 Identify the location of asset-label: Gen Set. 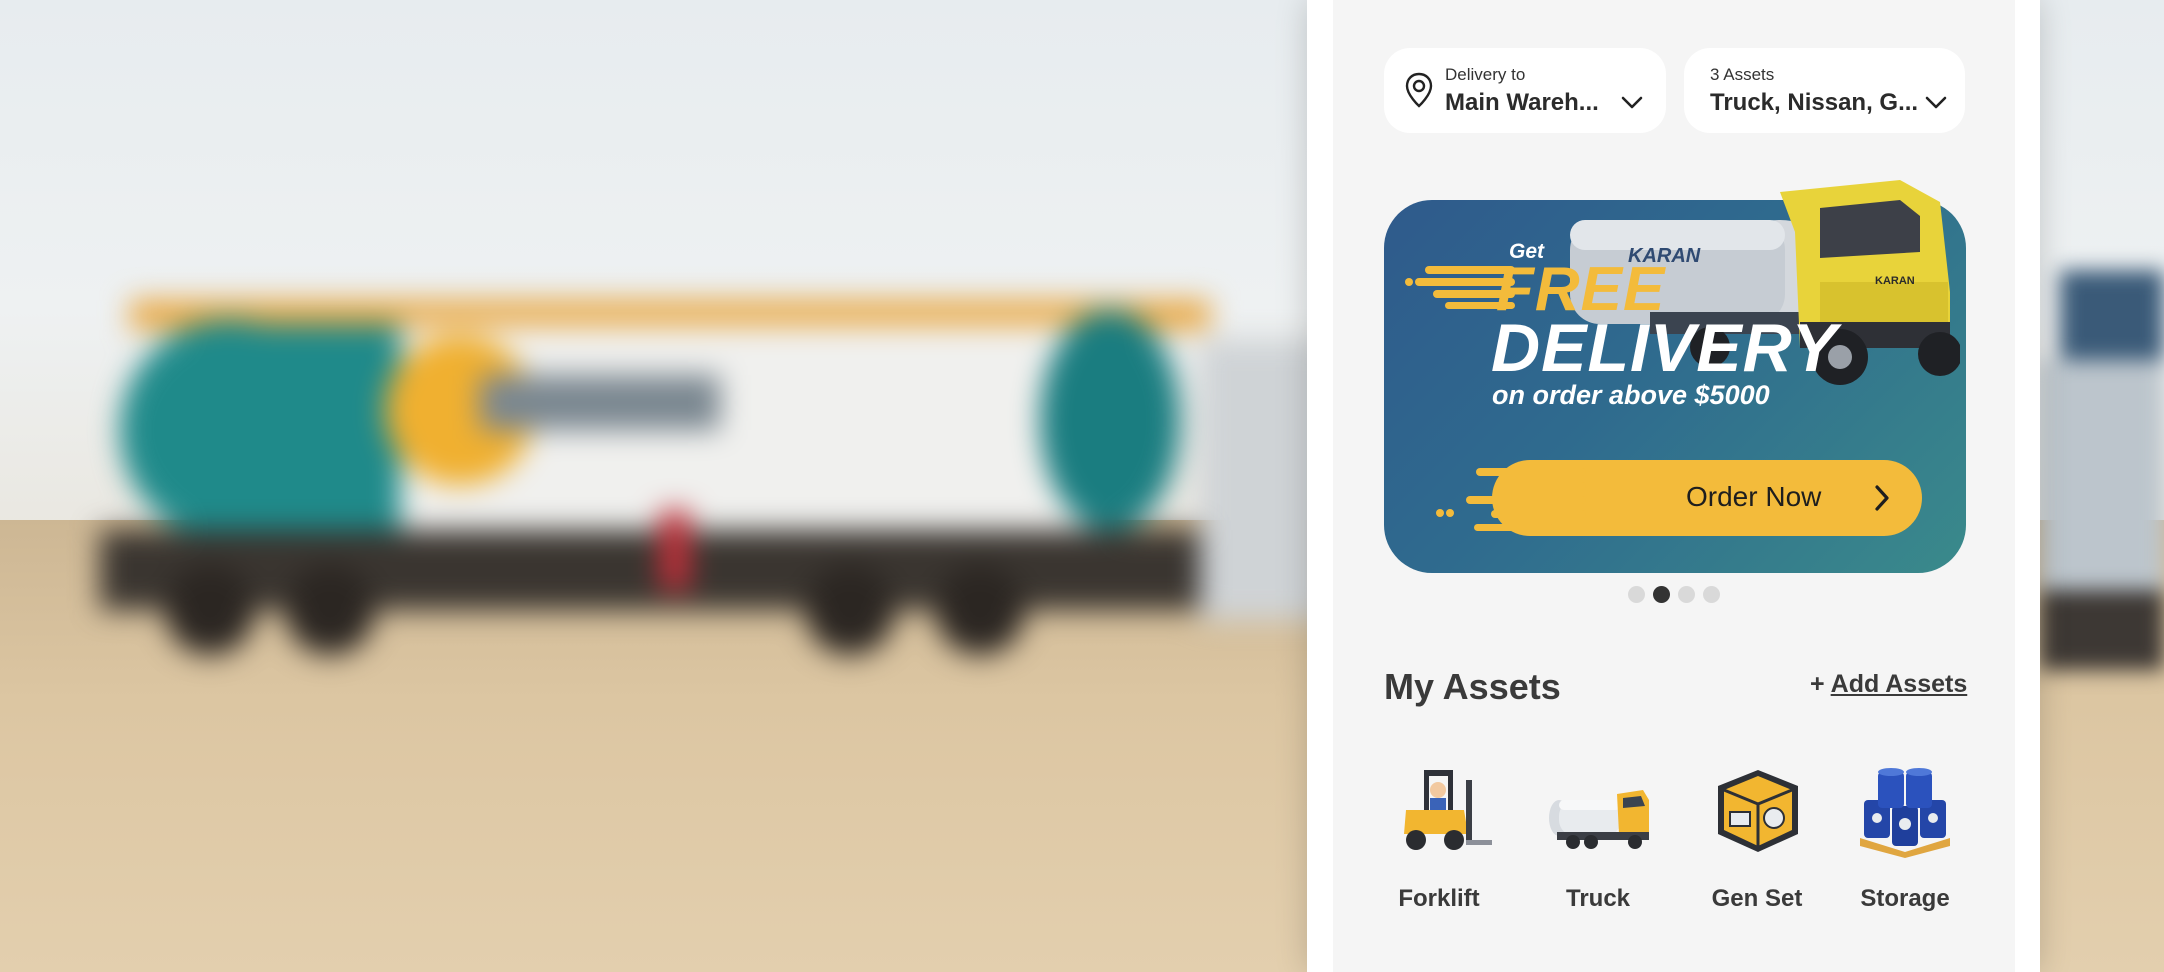
(1757, 898).